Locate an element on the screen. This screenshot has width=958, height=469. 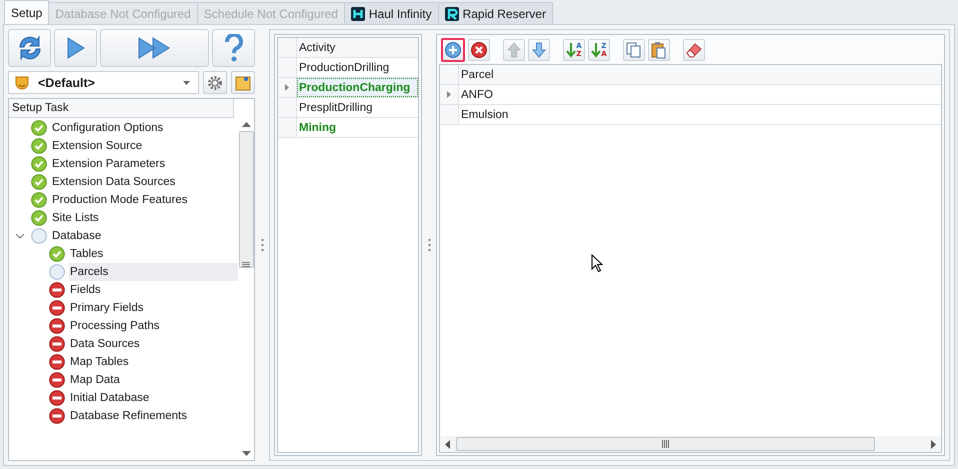
column-header: Setup Task is located at coordinates (40, 108).